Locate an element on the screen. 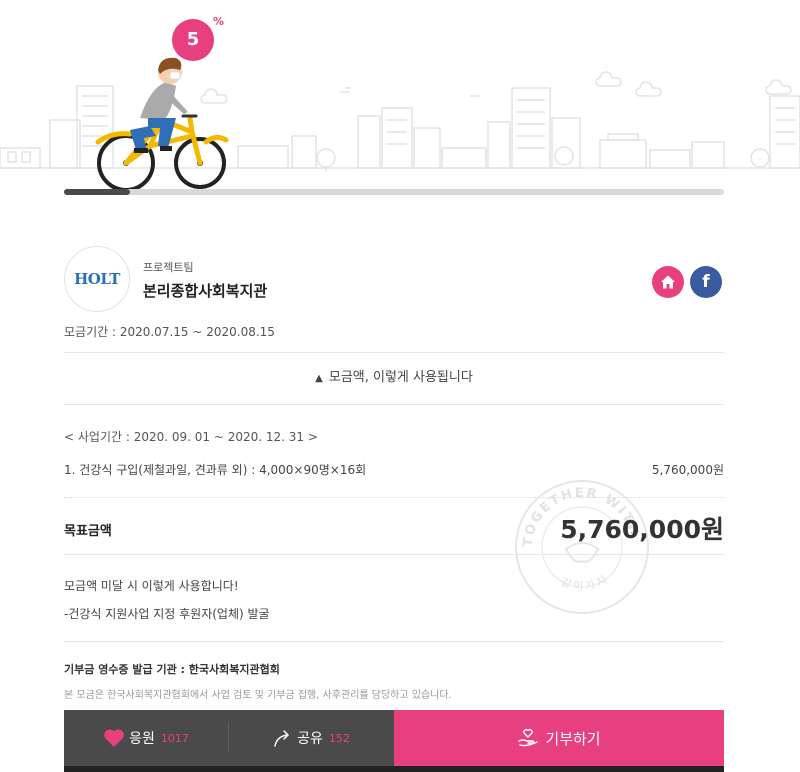 This screenshot has width=800, height=772. triangle-up-icon: ▲ is located at coordinates (319, 378).